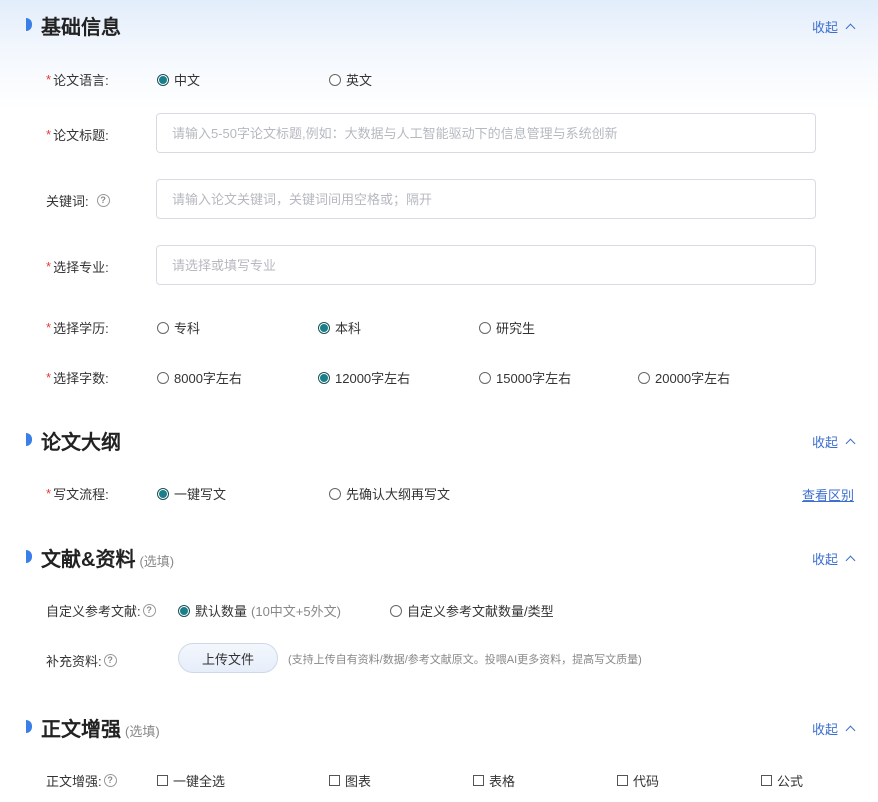  What do you see at coordinates (142, 731) in the screenshot?
I see `section-body-note: (选填)` at bounding box center [142, 731].